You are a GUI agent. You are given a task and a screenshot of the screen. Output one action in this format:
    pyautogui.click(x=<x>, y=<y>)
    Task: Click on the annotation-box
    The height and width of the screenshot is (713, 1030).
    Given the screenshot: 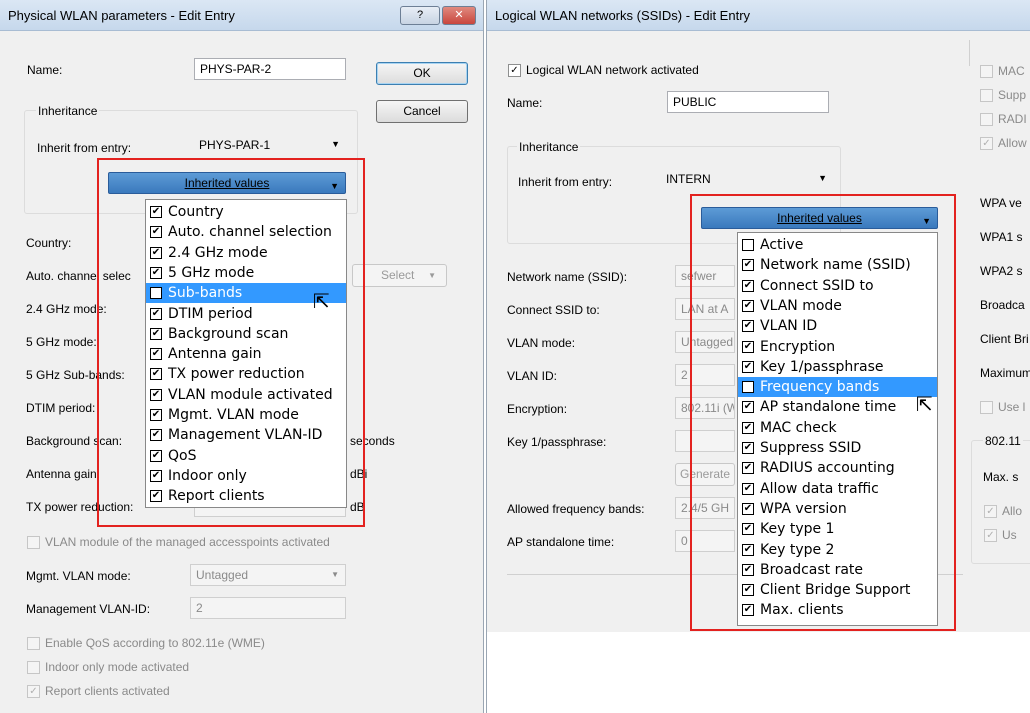 What is the action you would take?
    pyautogui.click(x=231, y=342)
    